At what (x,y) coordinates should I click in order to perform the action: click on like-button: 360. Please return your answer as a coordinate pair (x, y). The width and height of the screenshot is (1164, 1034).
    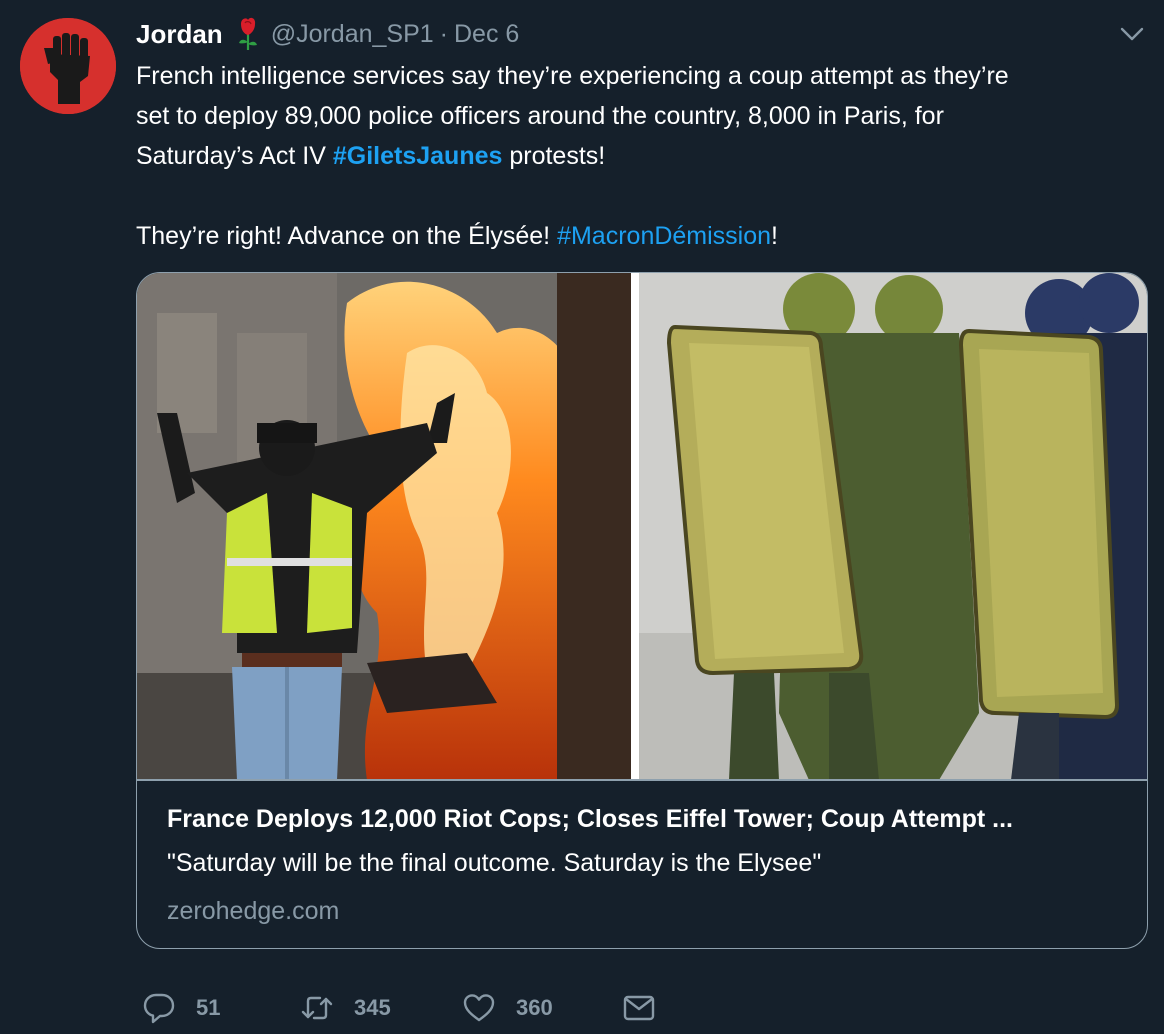
    Looking at the image, I should click on (507, 1008).